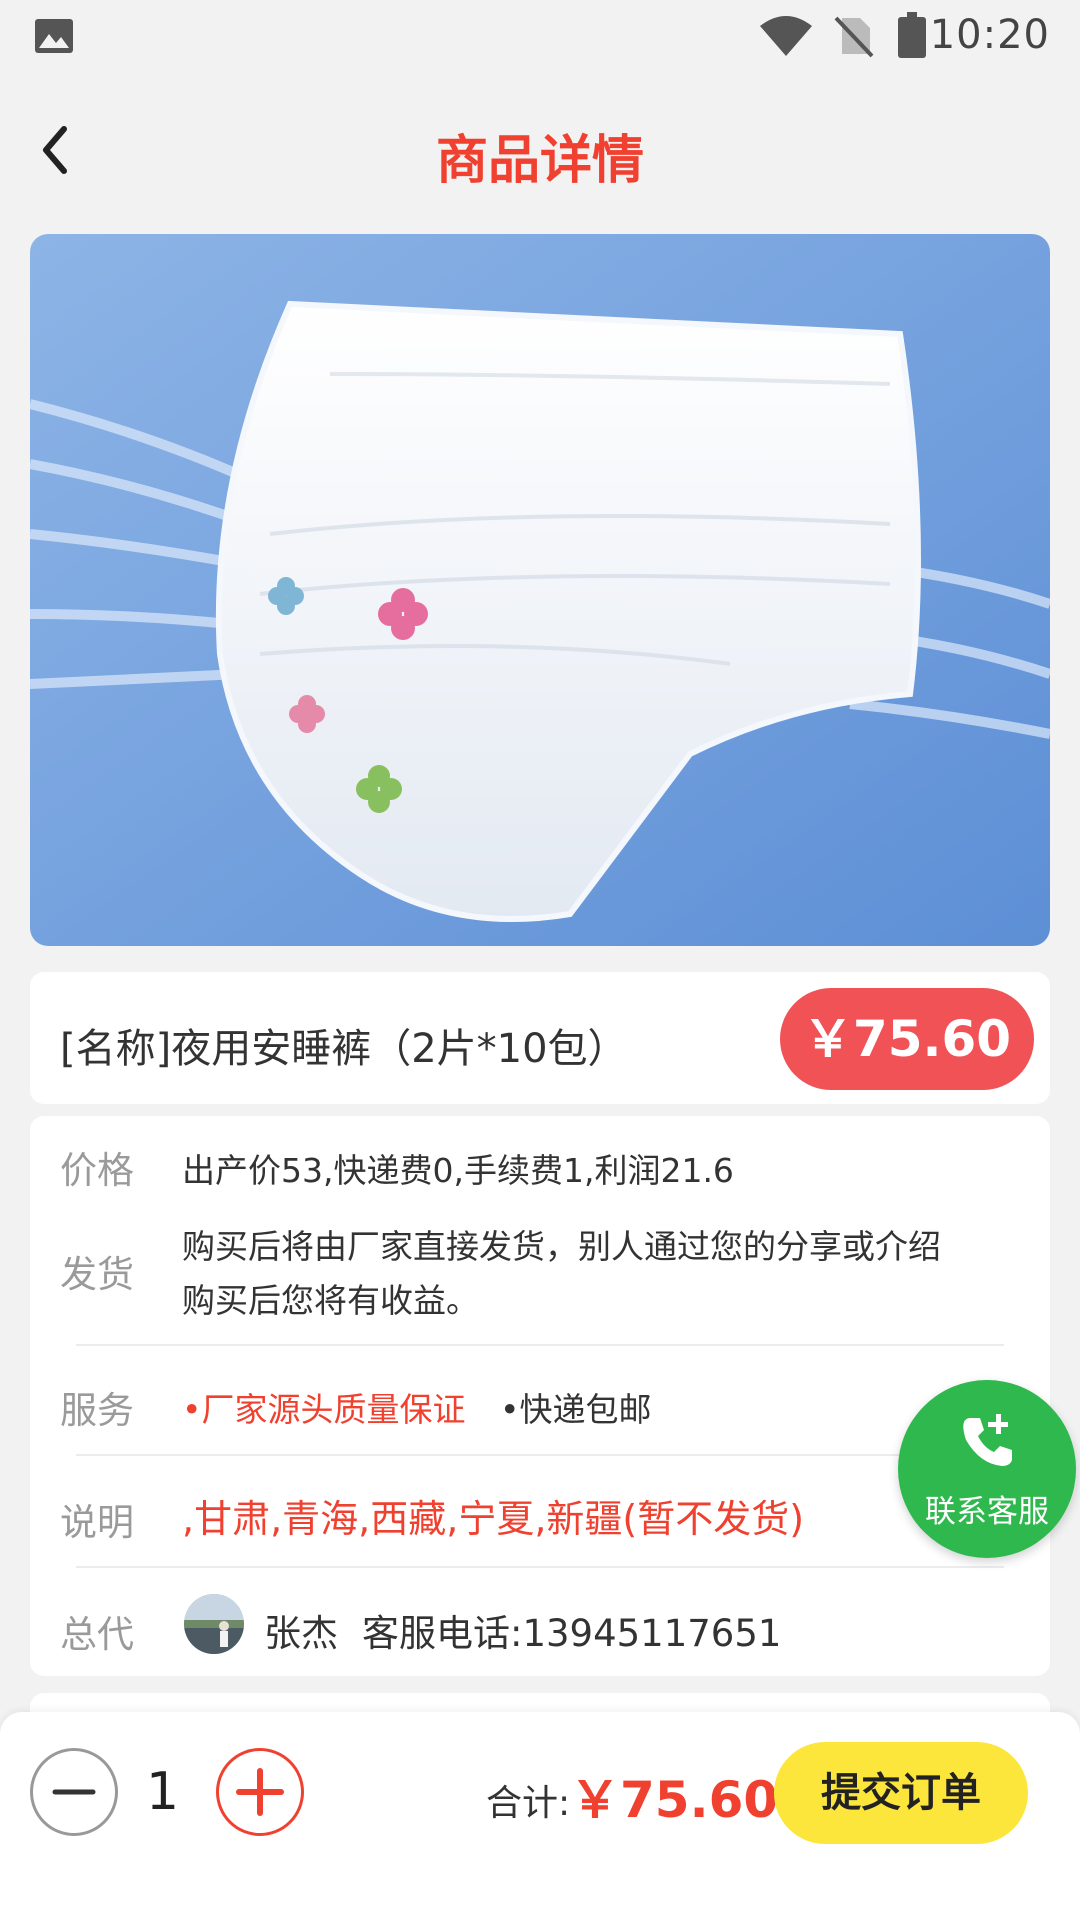 The image size is (1080, 1920). Describe the element at coordinates (576, 1409) in the screenshot. I see `service-shipping: •快递包邮` at that location.